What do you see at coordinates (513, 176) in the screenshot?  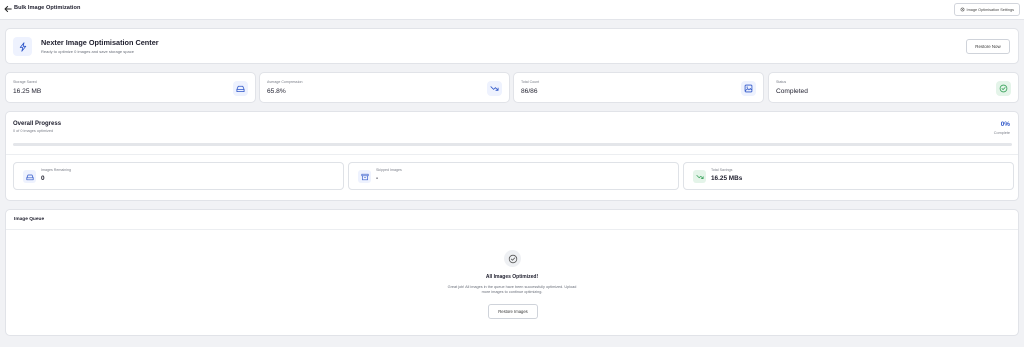 I see `mini-stat-skipped-images: Skipped Images -` at bounding box center [513, 176].